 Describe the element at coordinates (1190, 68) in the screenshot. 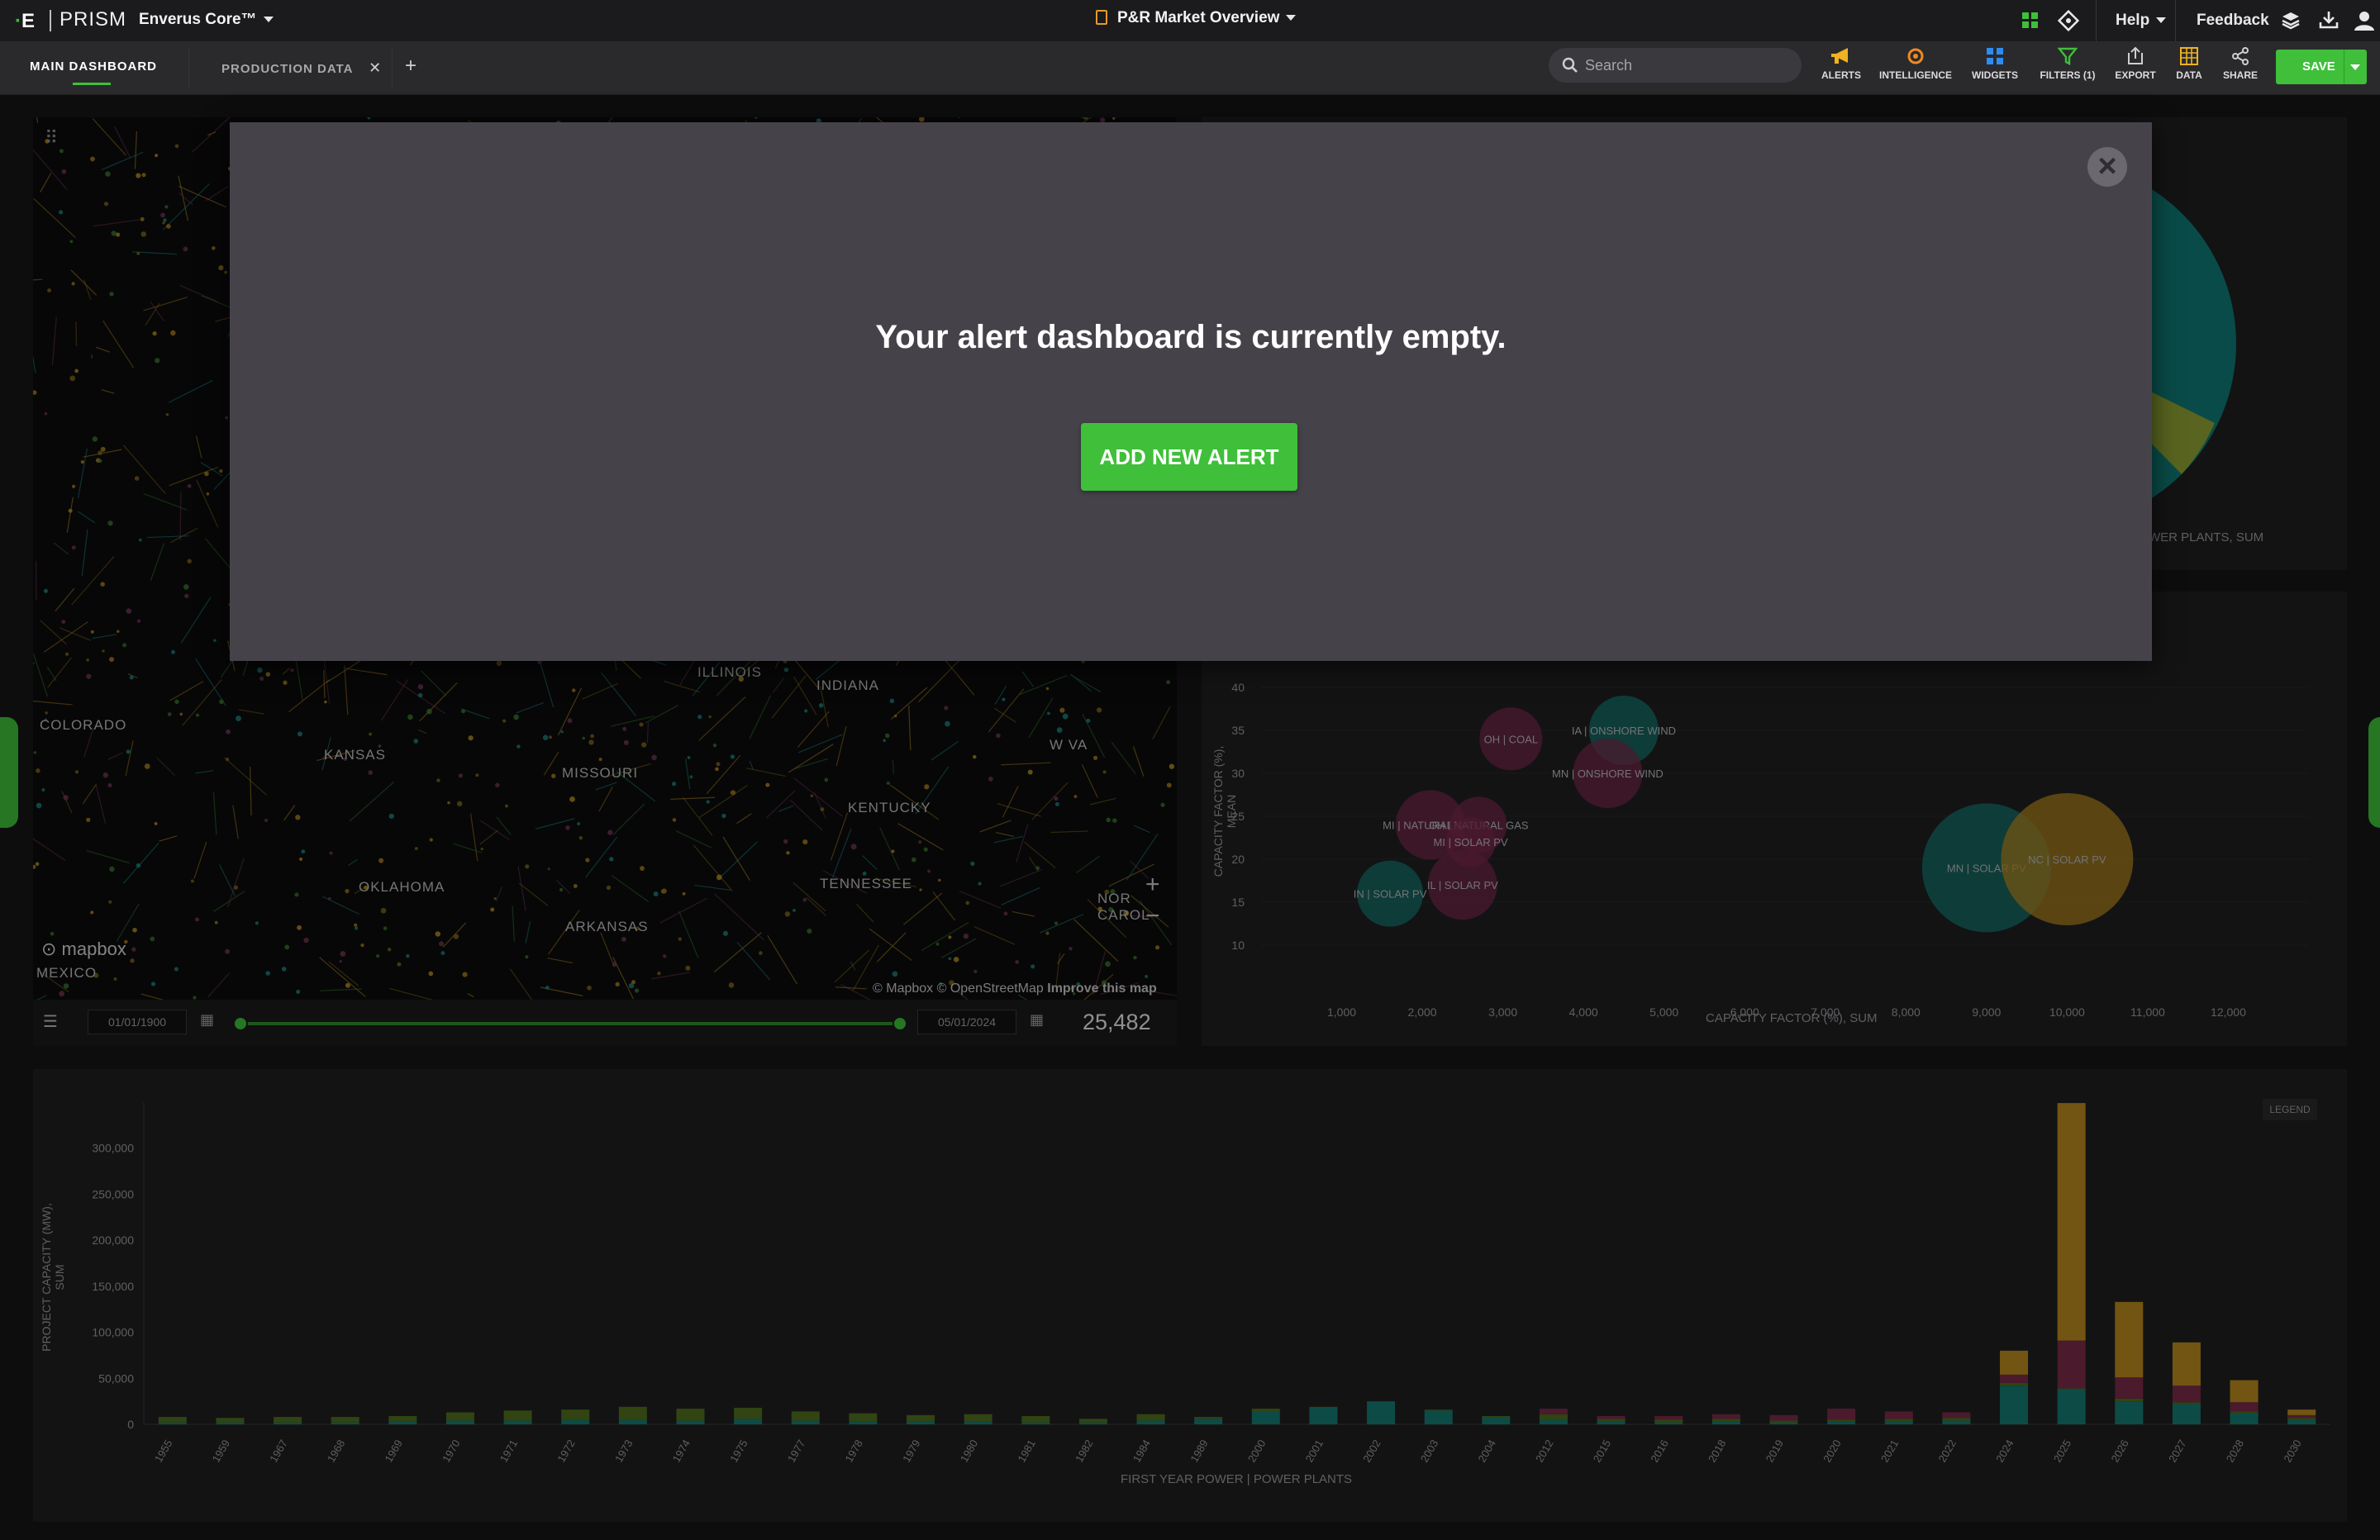

I see `tab-bar: MAIN DASHBOARD PRODUCTION DATA ✕ +` at that location.